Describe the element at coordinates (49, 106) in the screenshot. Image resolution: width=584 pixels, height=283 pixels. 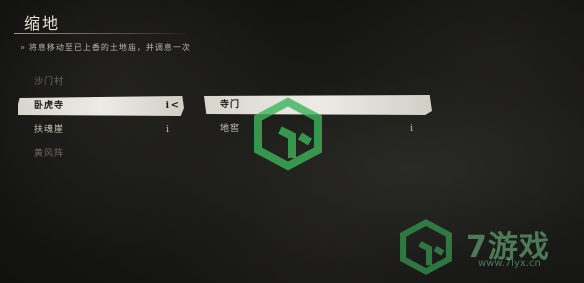
I see `region-label: 卧虎寺` at that location.